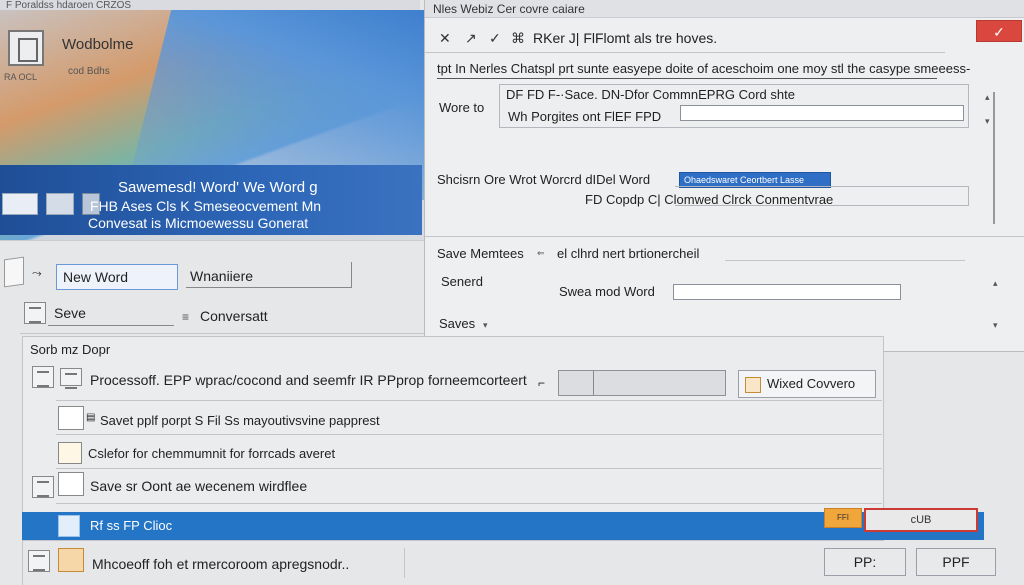 The height and width of the screenshot is (585, 1024). Describe the element at coordinates (787, 292) in the screenshot. I see `saved-input` at that location.